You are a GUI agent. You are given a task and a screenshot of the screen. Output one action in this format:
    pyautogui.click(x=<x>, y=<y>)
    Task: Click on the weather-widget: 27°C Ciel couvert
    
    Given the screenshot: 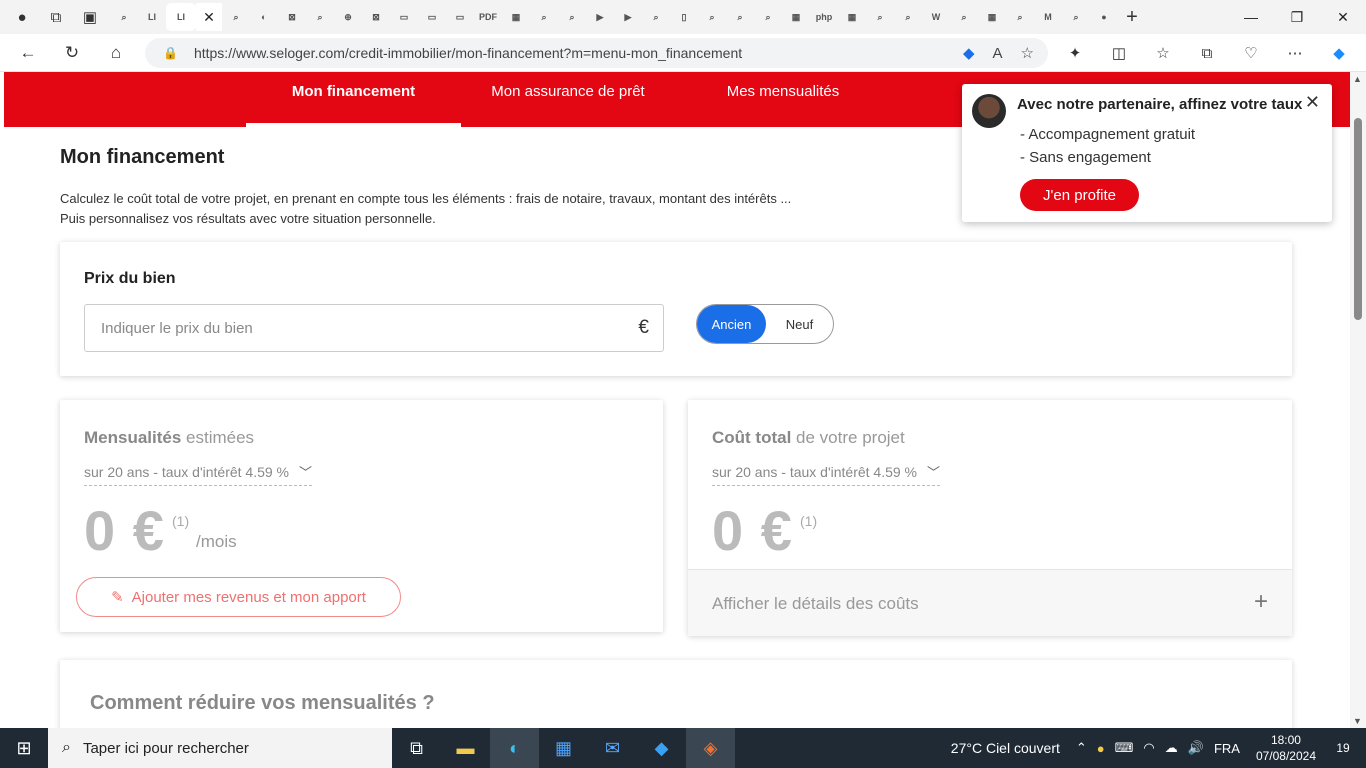 What is the action you would take?
    pyautogui.click(x=1005, y=748)
    